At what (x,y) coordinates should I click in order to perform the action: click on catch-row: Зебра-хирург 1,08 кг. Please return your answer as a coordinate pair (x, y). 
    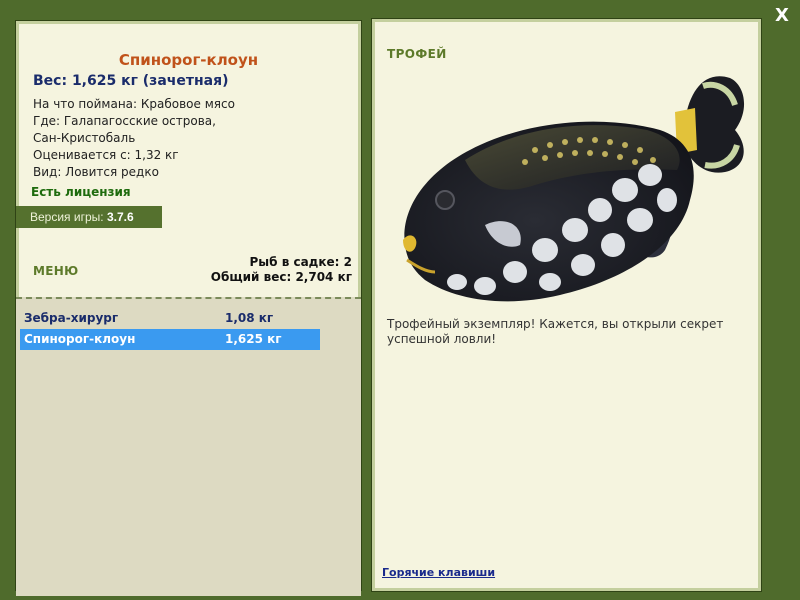
    Looking at the image, I should click on (170, 318).